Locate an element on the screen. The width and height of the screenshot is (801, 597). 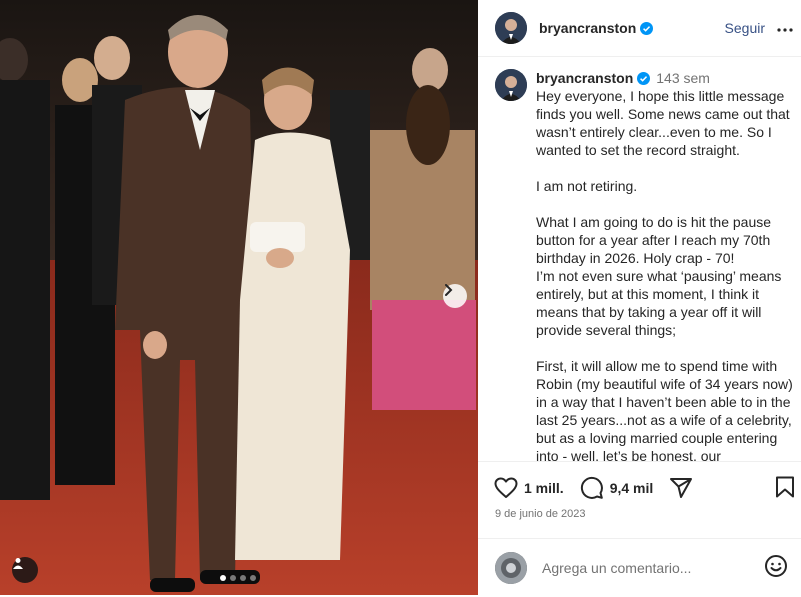
share-button is located at coordinates (681, 488).